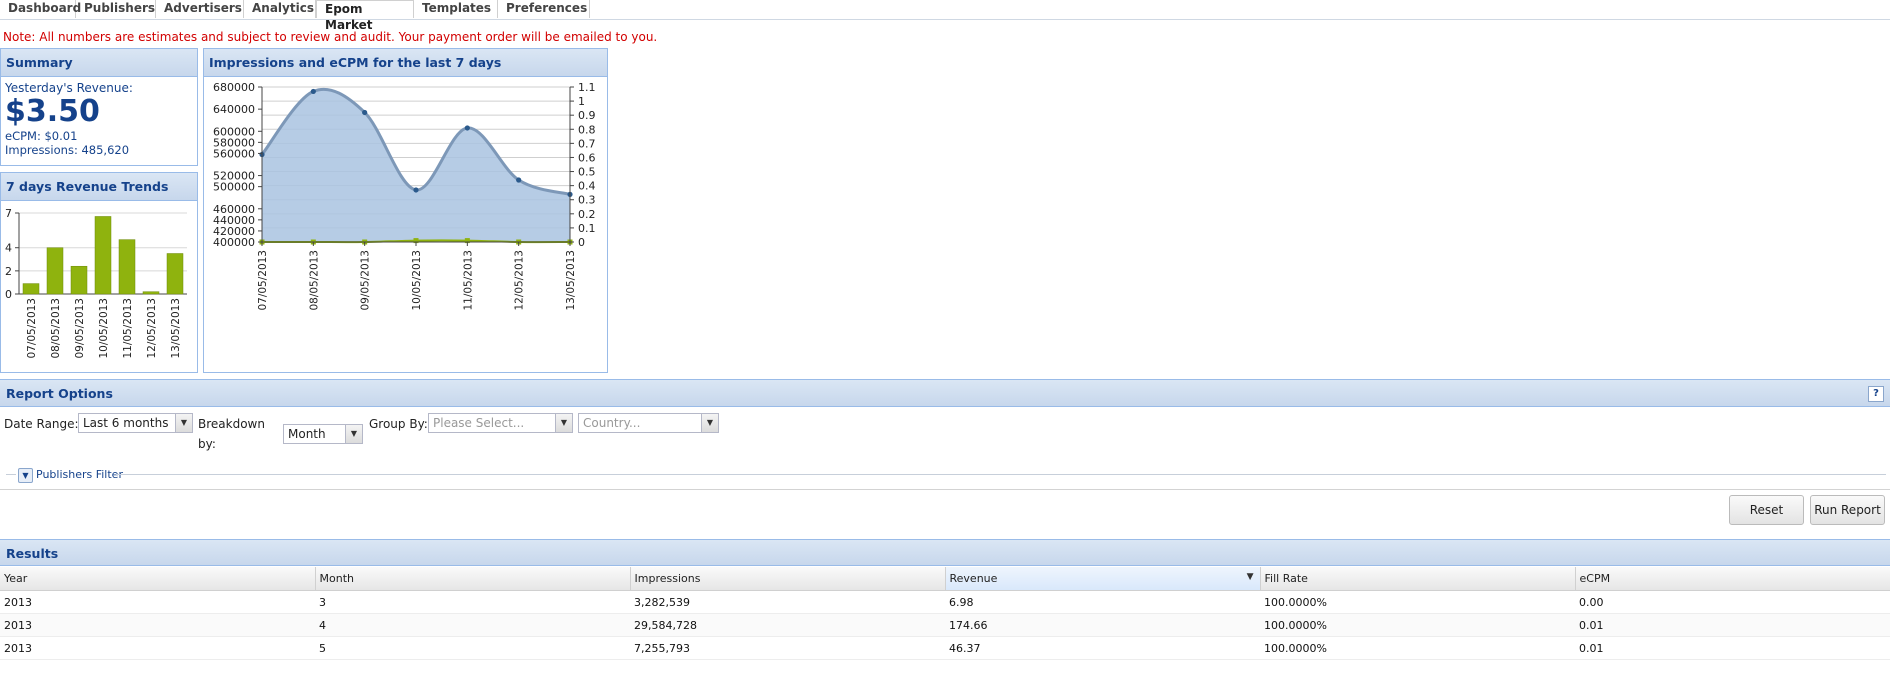 The width and height of the screenshot is (1890, 673). I want to click on left-y-tick-label: 580000, so click(234, 142).